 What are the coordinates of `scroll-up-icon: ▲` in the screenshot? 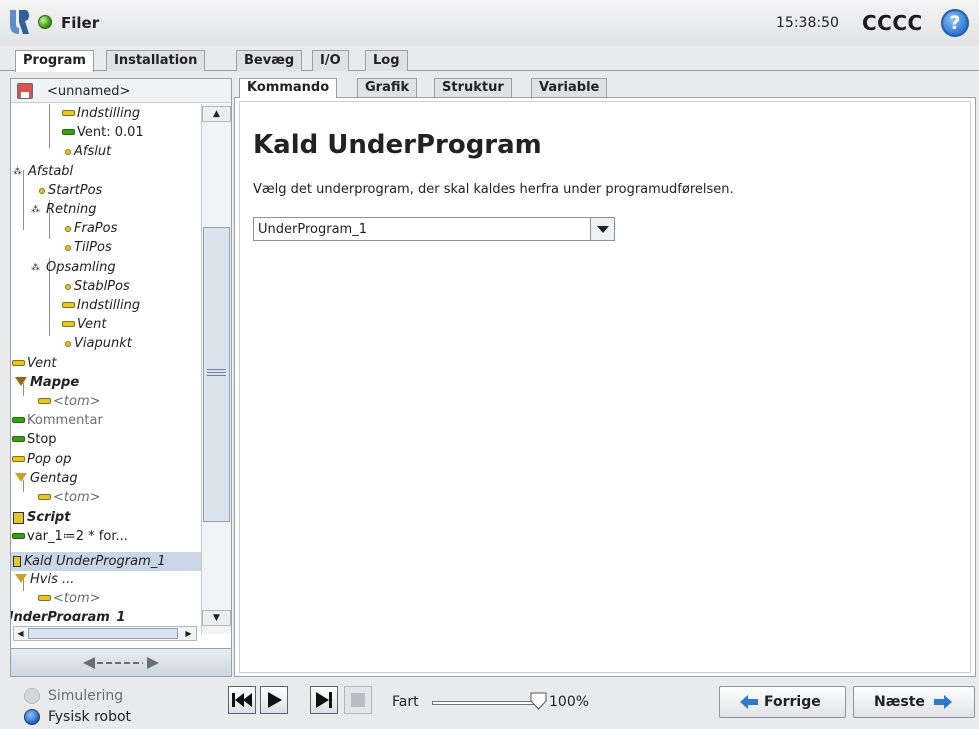 It's located at (216, 114).